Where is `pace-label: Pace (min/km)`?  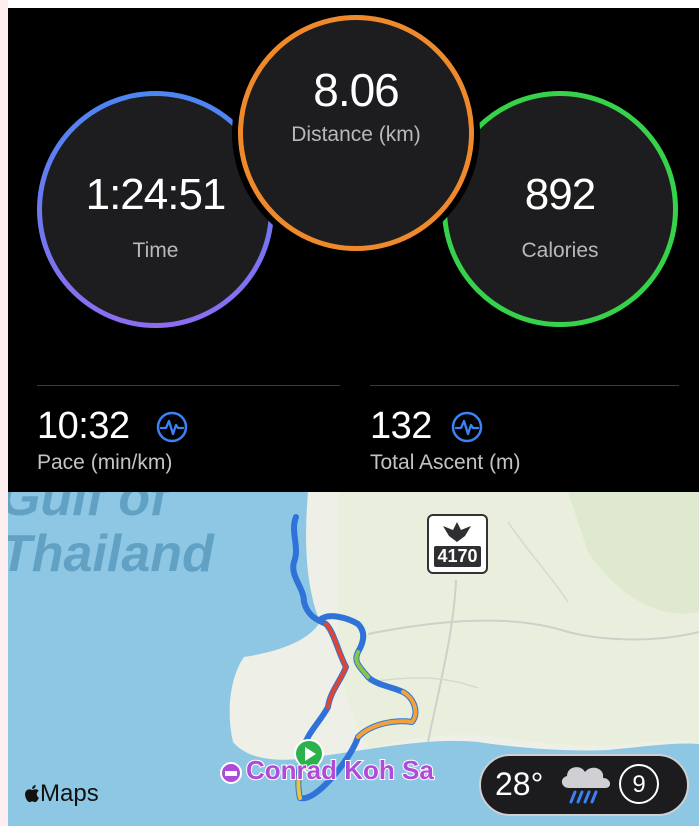
pace-label: Pace (min/km) is located at coordinates (105, 462).